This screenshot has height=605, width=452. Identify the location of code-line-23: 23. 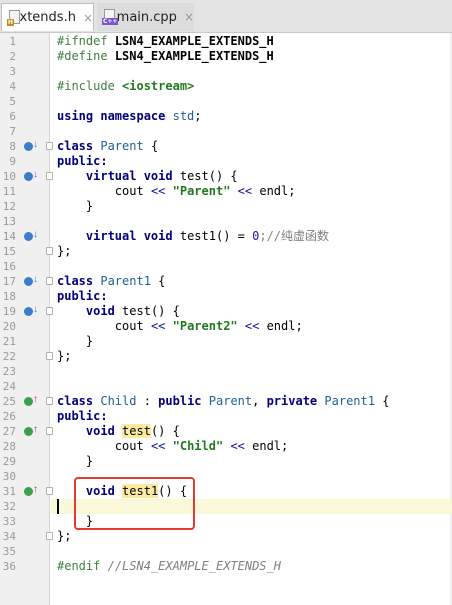
(226, 371).